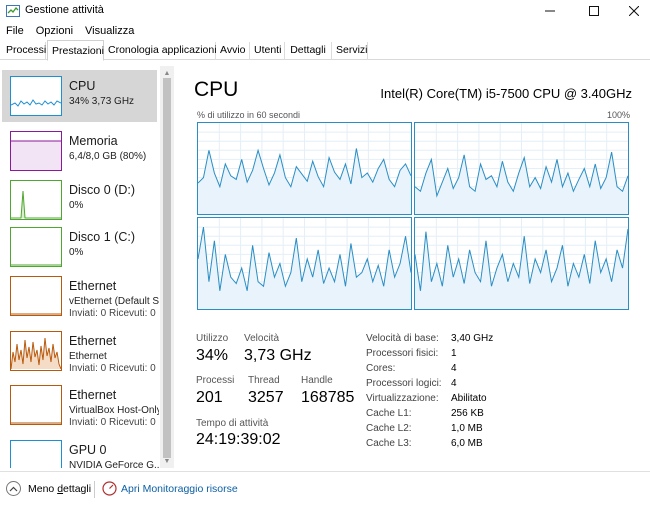  I want to click on sidebar-item-disk-0: Disco 0 (D:) 0%, so click(79, 200).